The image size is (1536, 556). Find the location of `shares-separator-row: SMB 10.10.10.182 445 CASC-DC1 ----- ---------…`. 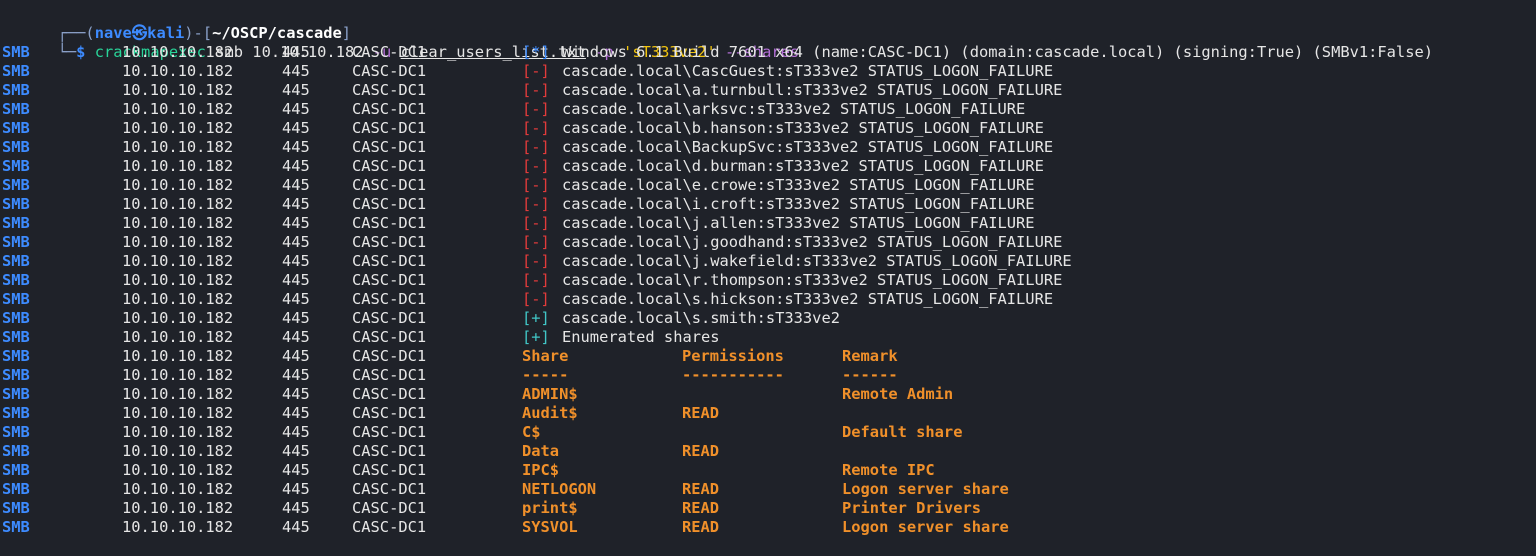

shares-separator-row: SMB 10.10.10.182 445 CASC-DC1 ----- ---------… is located at coordinates (768, 375).